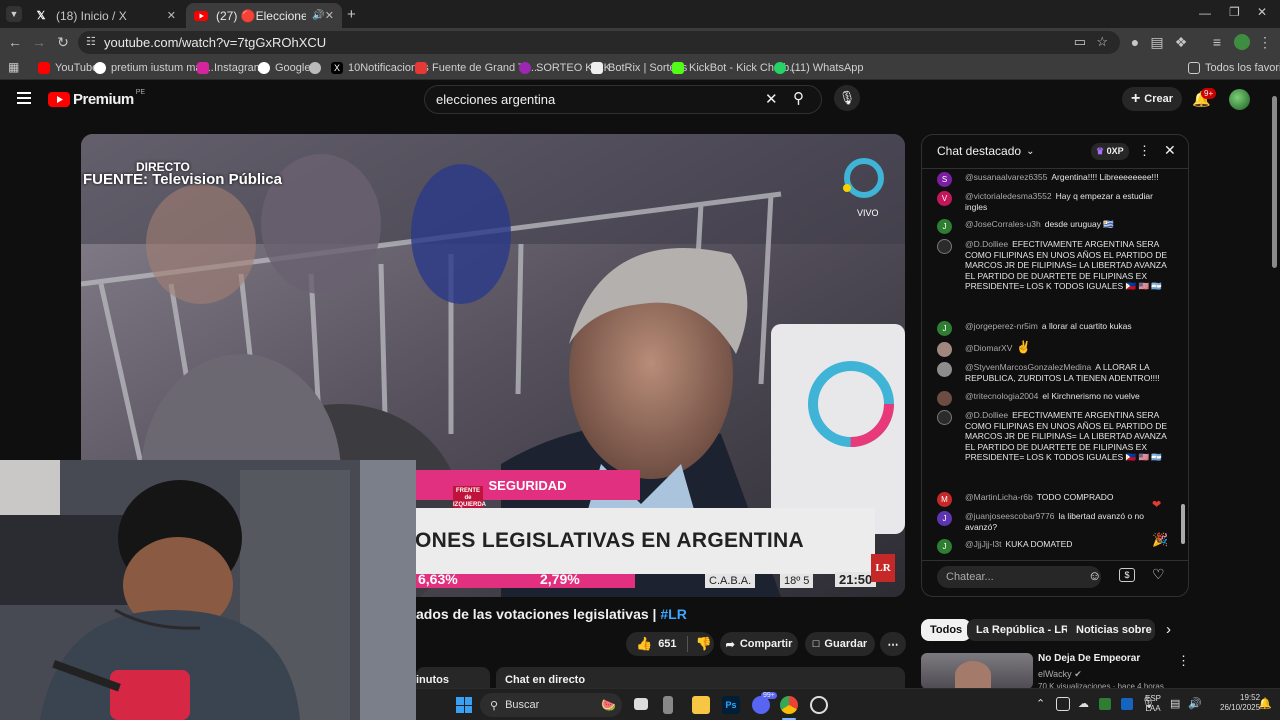  Describe the element at coordinates (944, 499) in the screenshot. I see `avatar: M` at that location.